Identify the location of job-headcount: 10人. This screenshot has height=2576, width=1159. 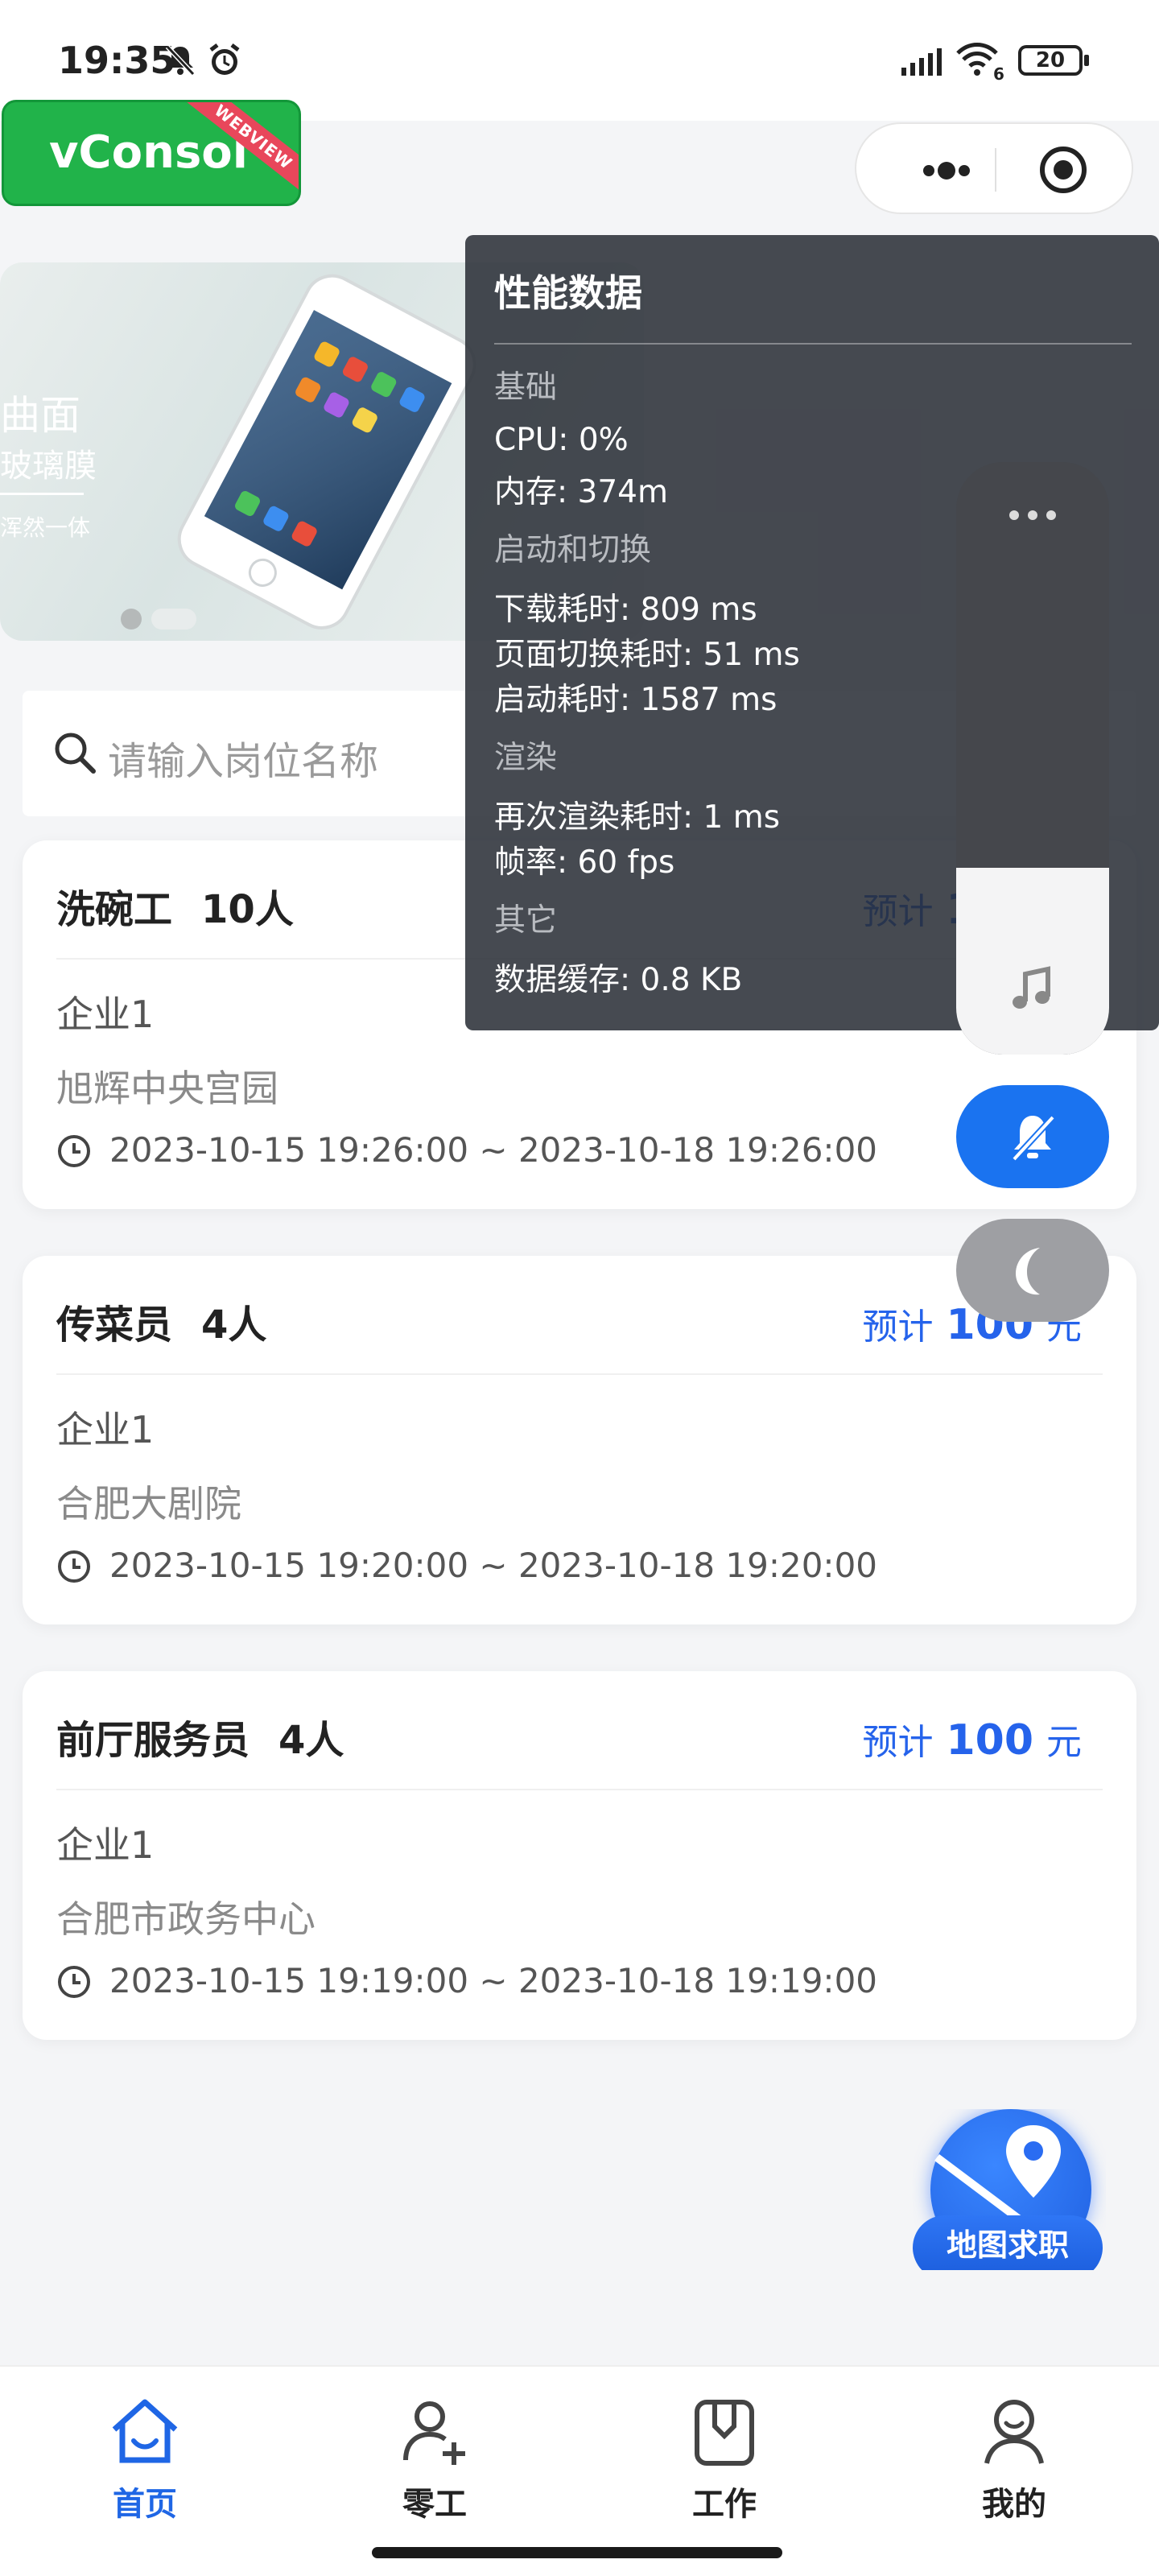
(247, 909).